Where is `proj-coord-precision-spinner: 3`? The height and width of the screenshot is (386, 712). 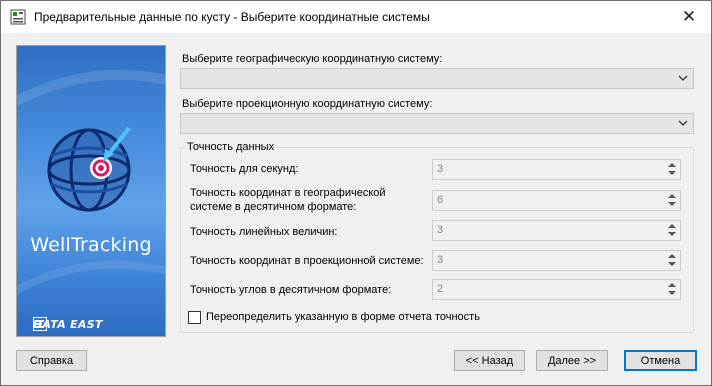 proj-coord-precision-spinner: 3 is located at coordinates (556, 260).